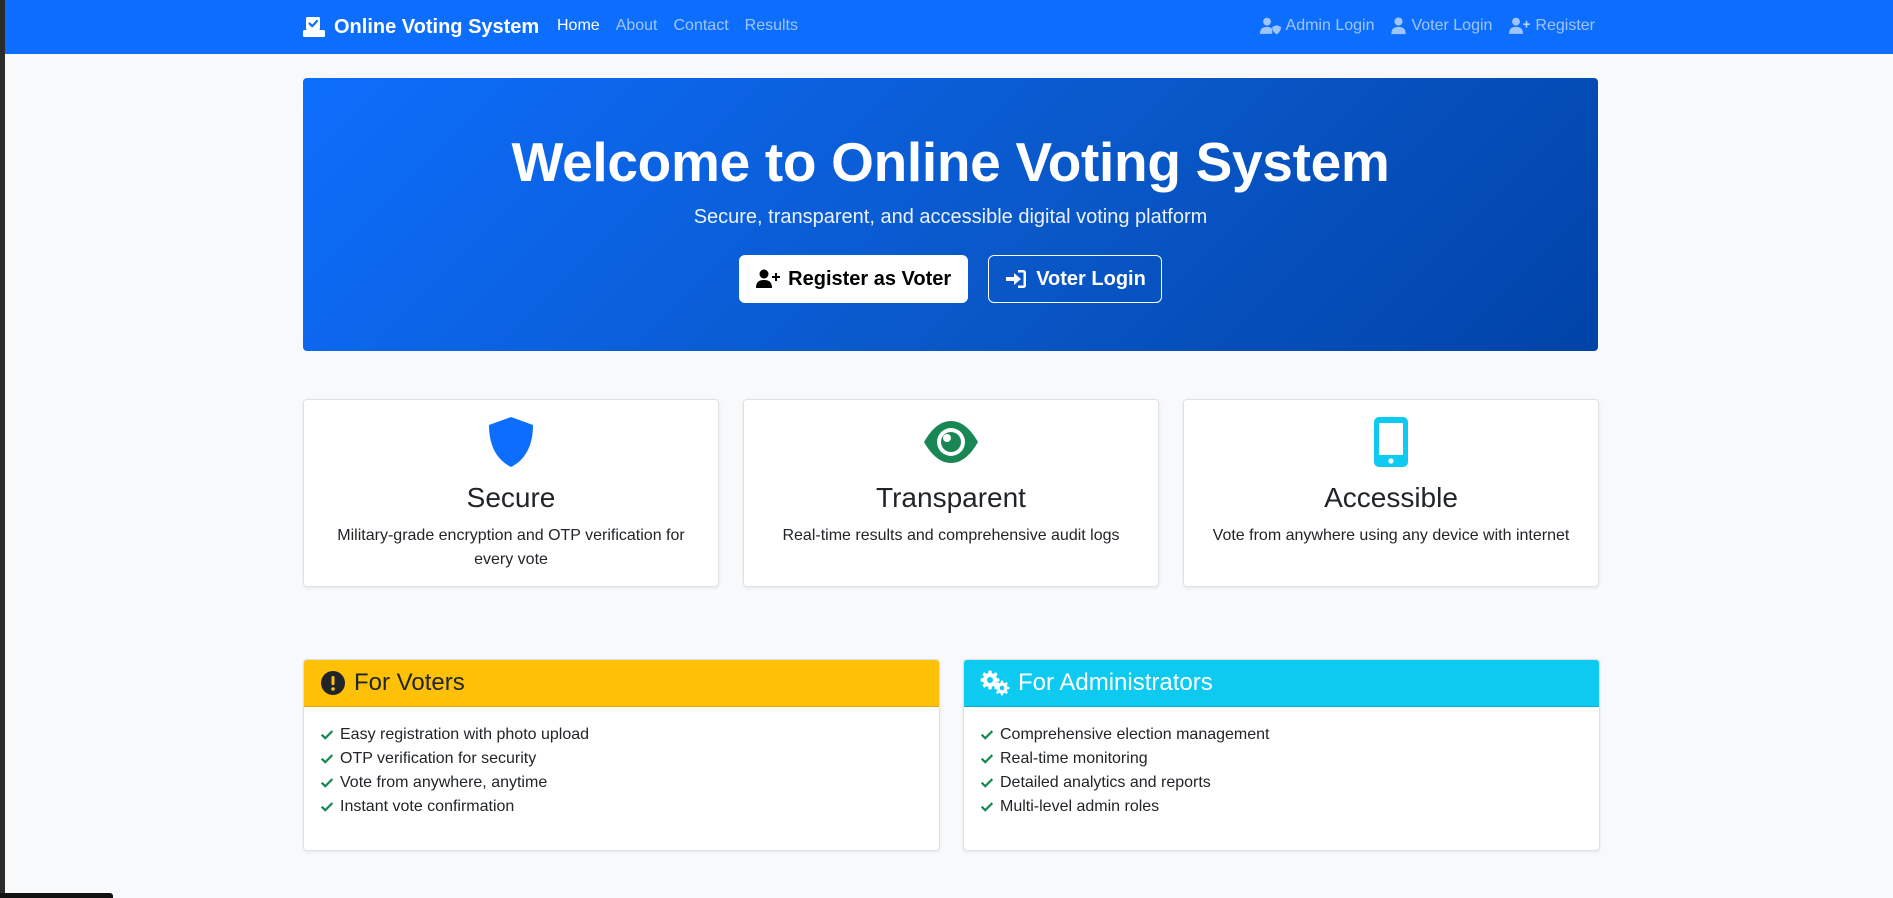 The image size is (1893, 898). Describe the element at coordinates (465, 734) in the screenshot. I see `list-item-text: Easy registration with photo upload` at that location.